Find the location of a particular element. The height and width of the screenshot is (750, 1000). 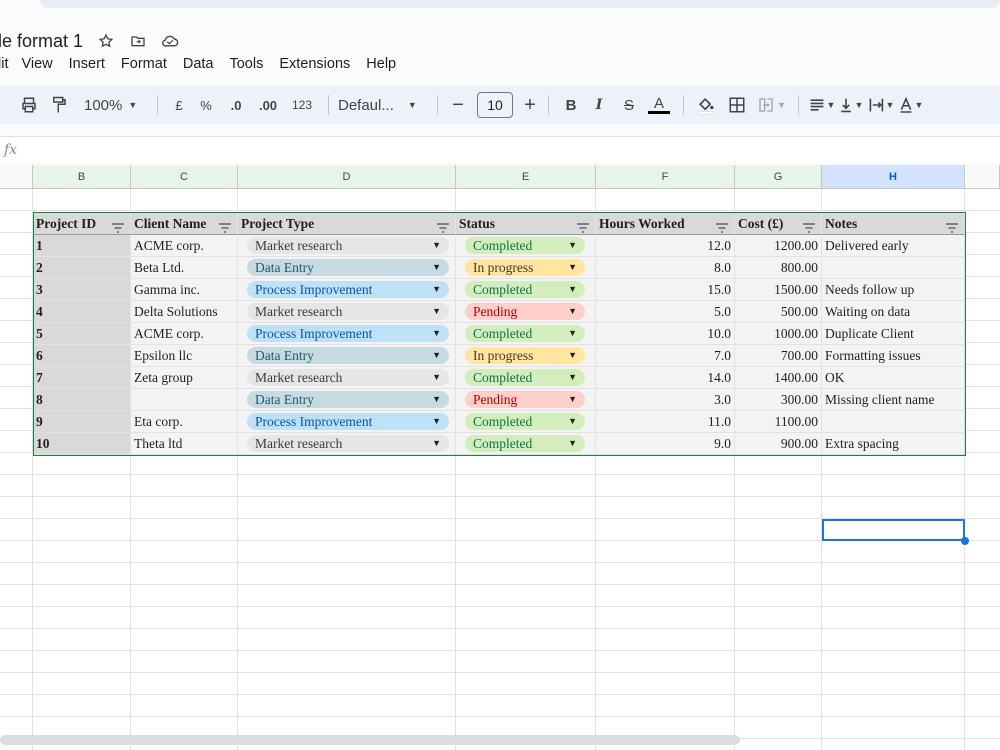

font-size-decrease-button: − is located at coordinates (458, 105).